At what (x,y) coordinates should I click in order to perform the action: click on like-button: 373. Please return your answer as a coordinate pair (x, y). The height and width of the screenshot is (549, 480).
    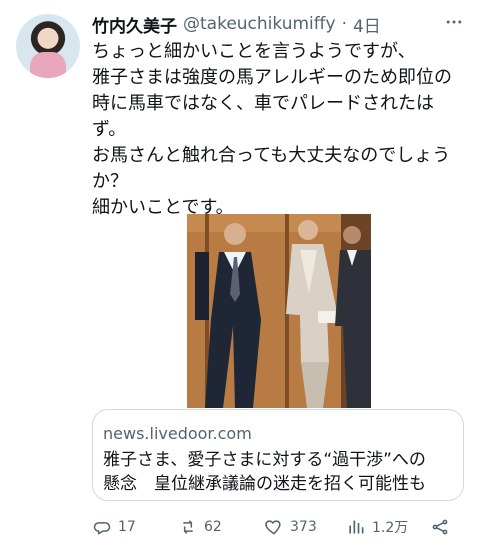
    Looking at the image, I should click on (290, 527).